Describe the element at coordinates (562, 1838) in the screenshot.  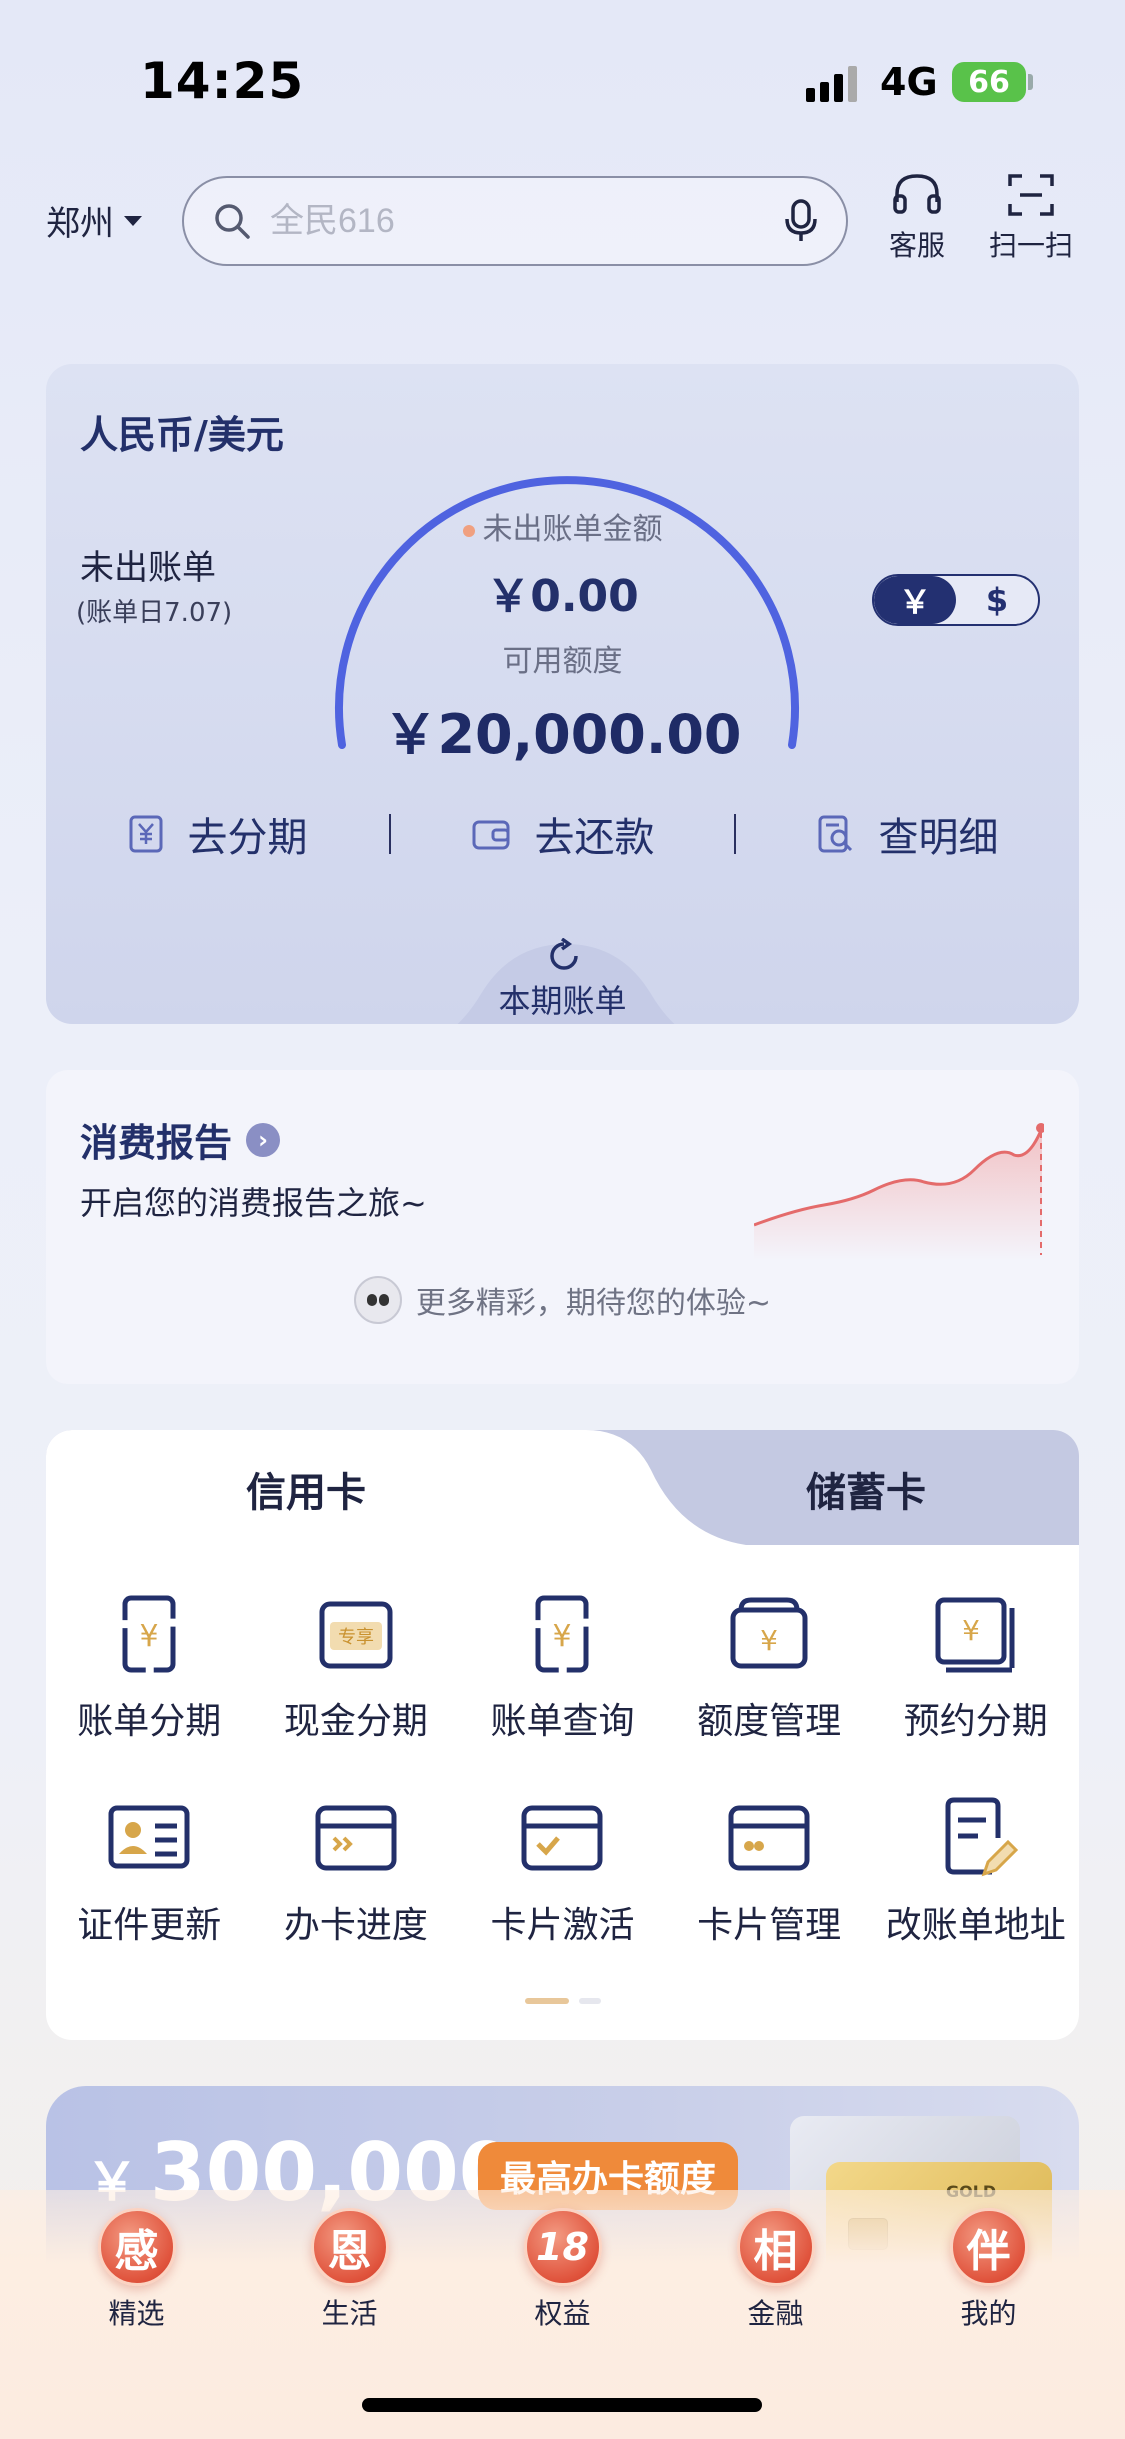
I see `card-activation-icon` at that location.